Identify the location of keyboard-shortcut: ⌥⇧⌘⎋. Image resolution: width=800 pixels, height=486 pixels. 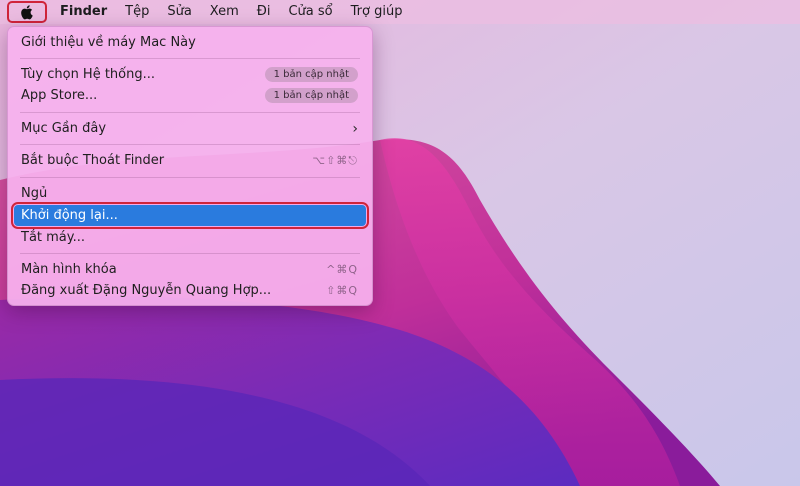
(335, 161).